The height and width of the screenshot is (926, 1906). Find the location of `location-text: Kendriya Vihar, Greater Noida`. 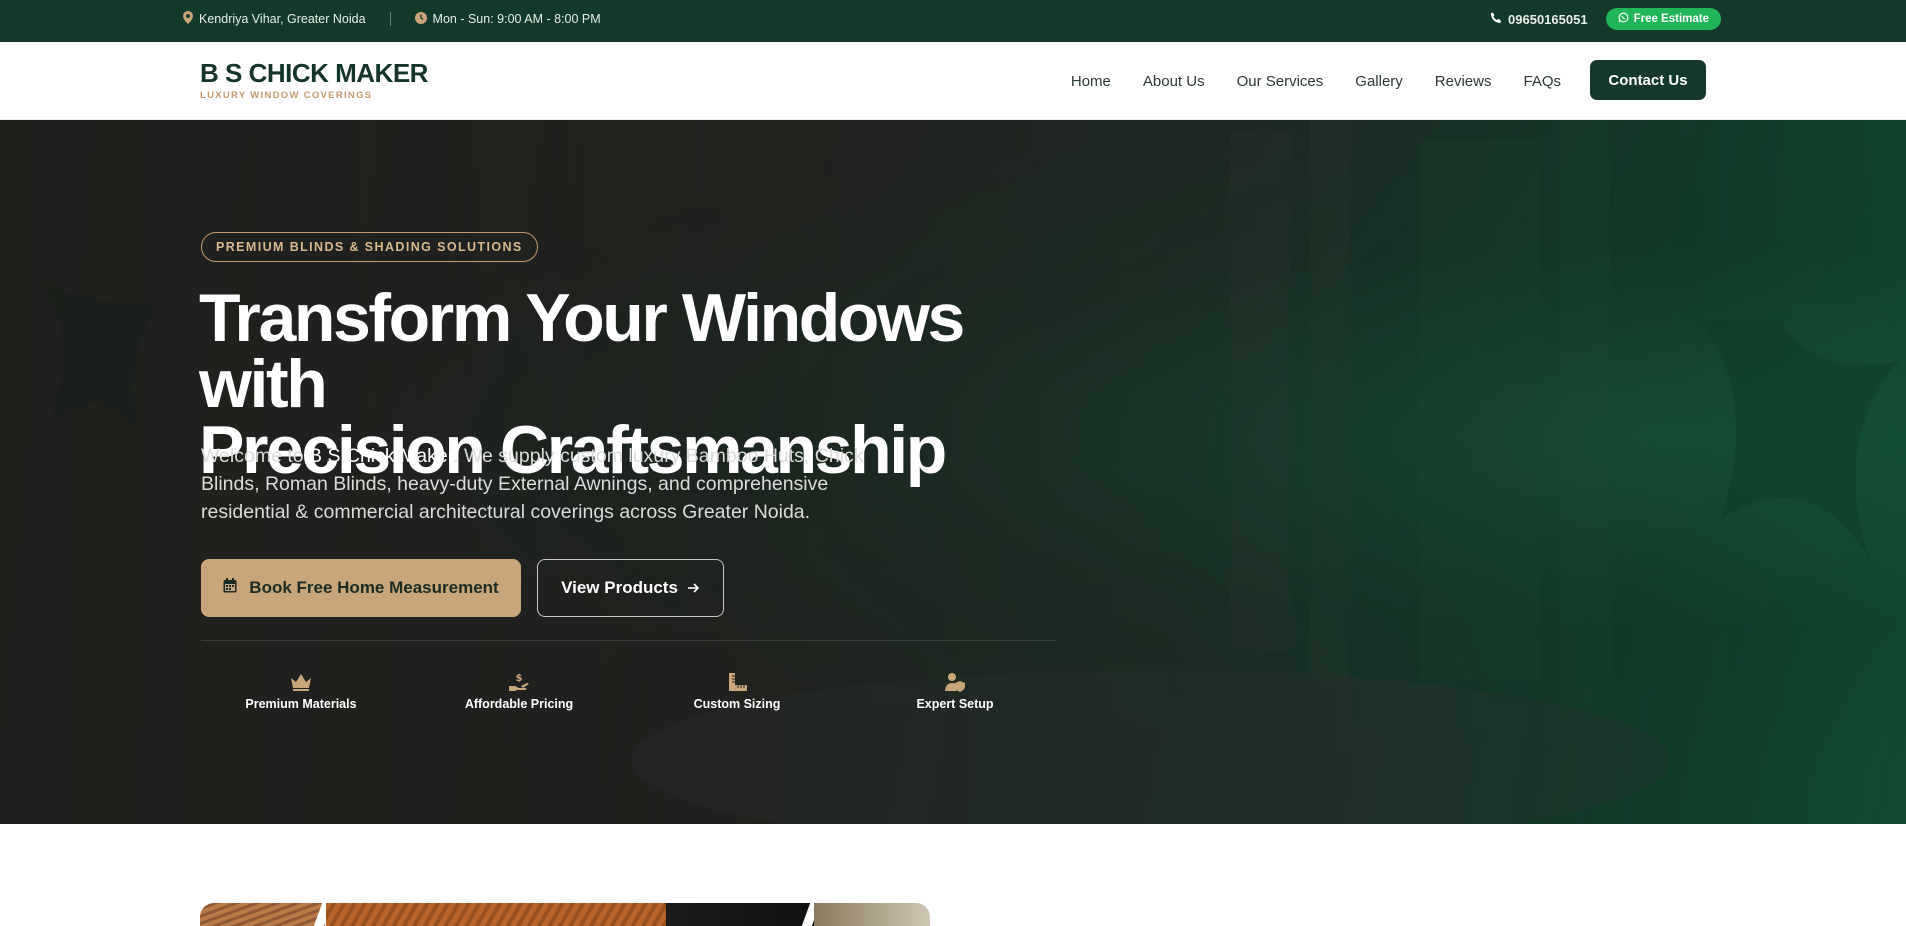

location-text: Kendriya Vihar, Greater Noida is located at coordinates (282, 19).